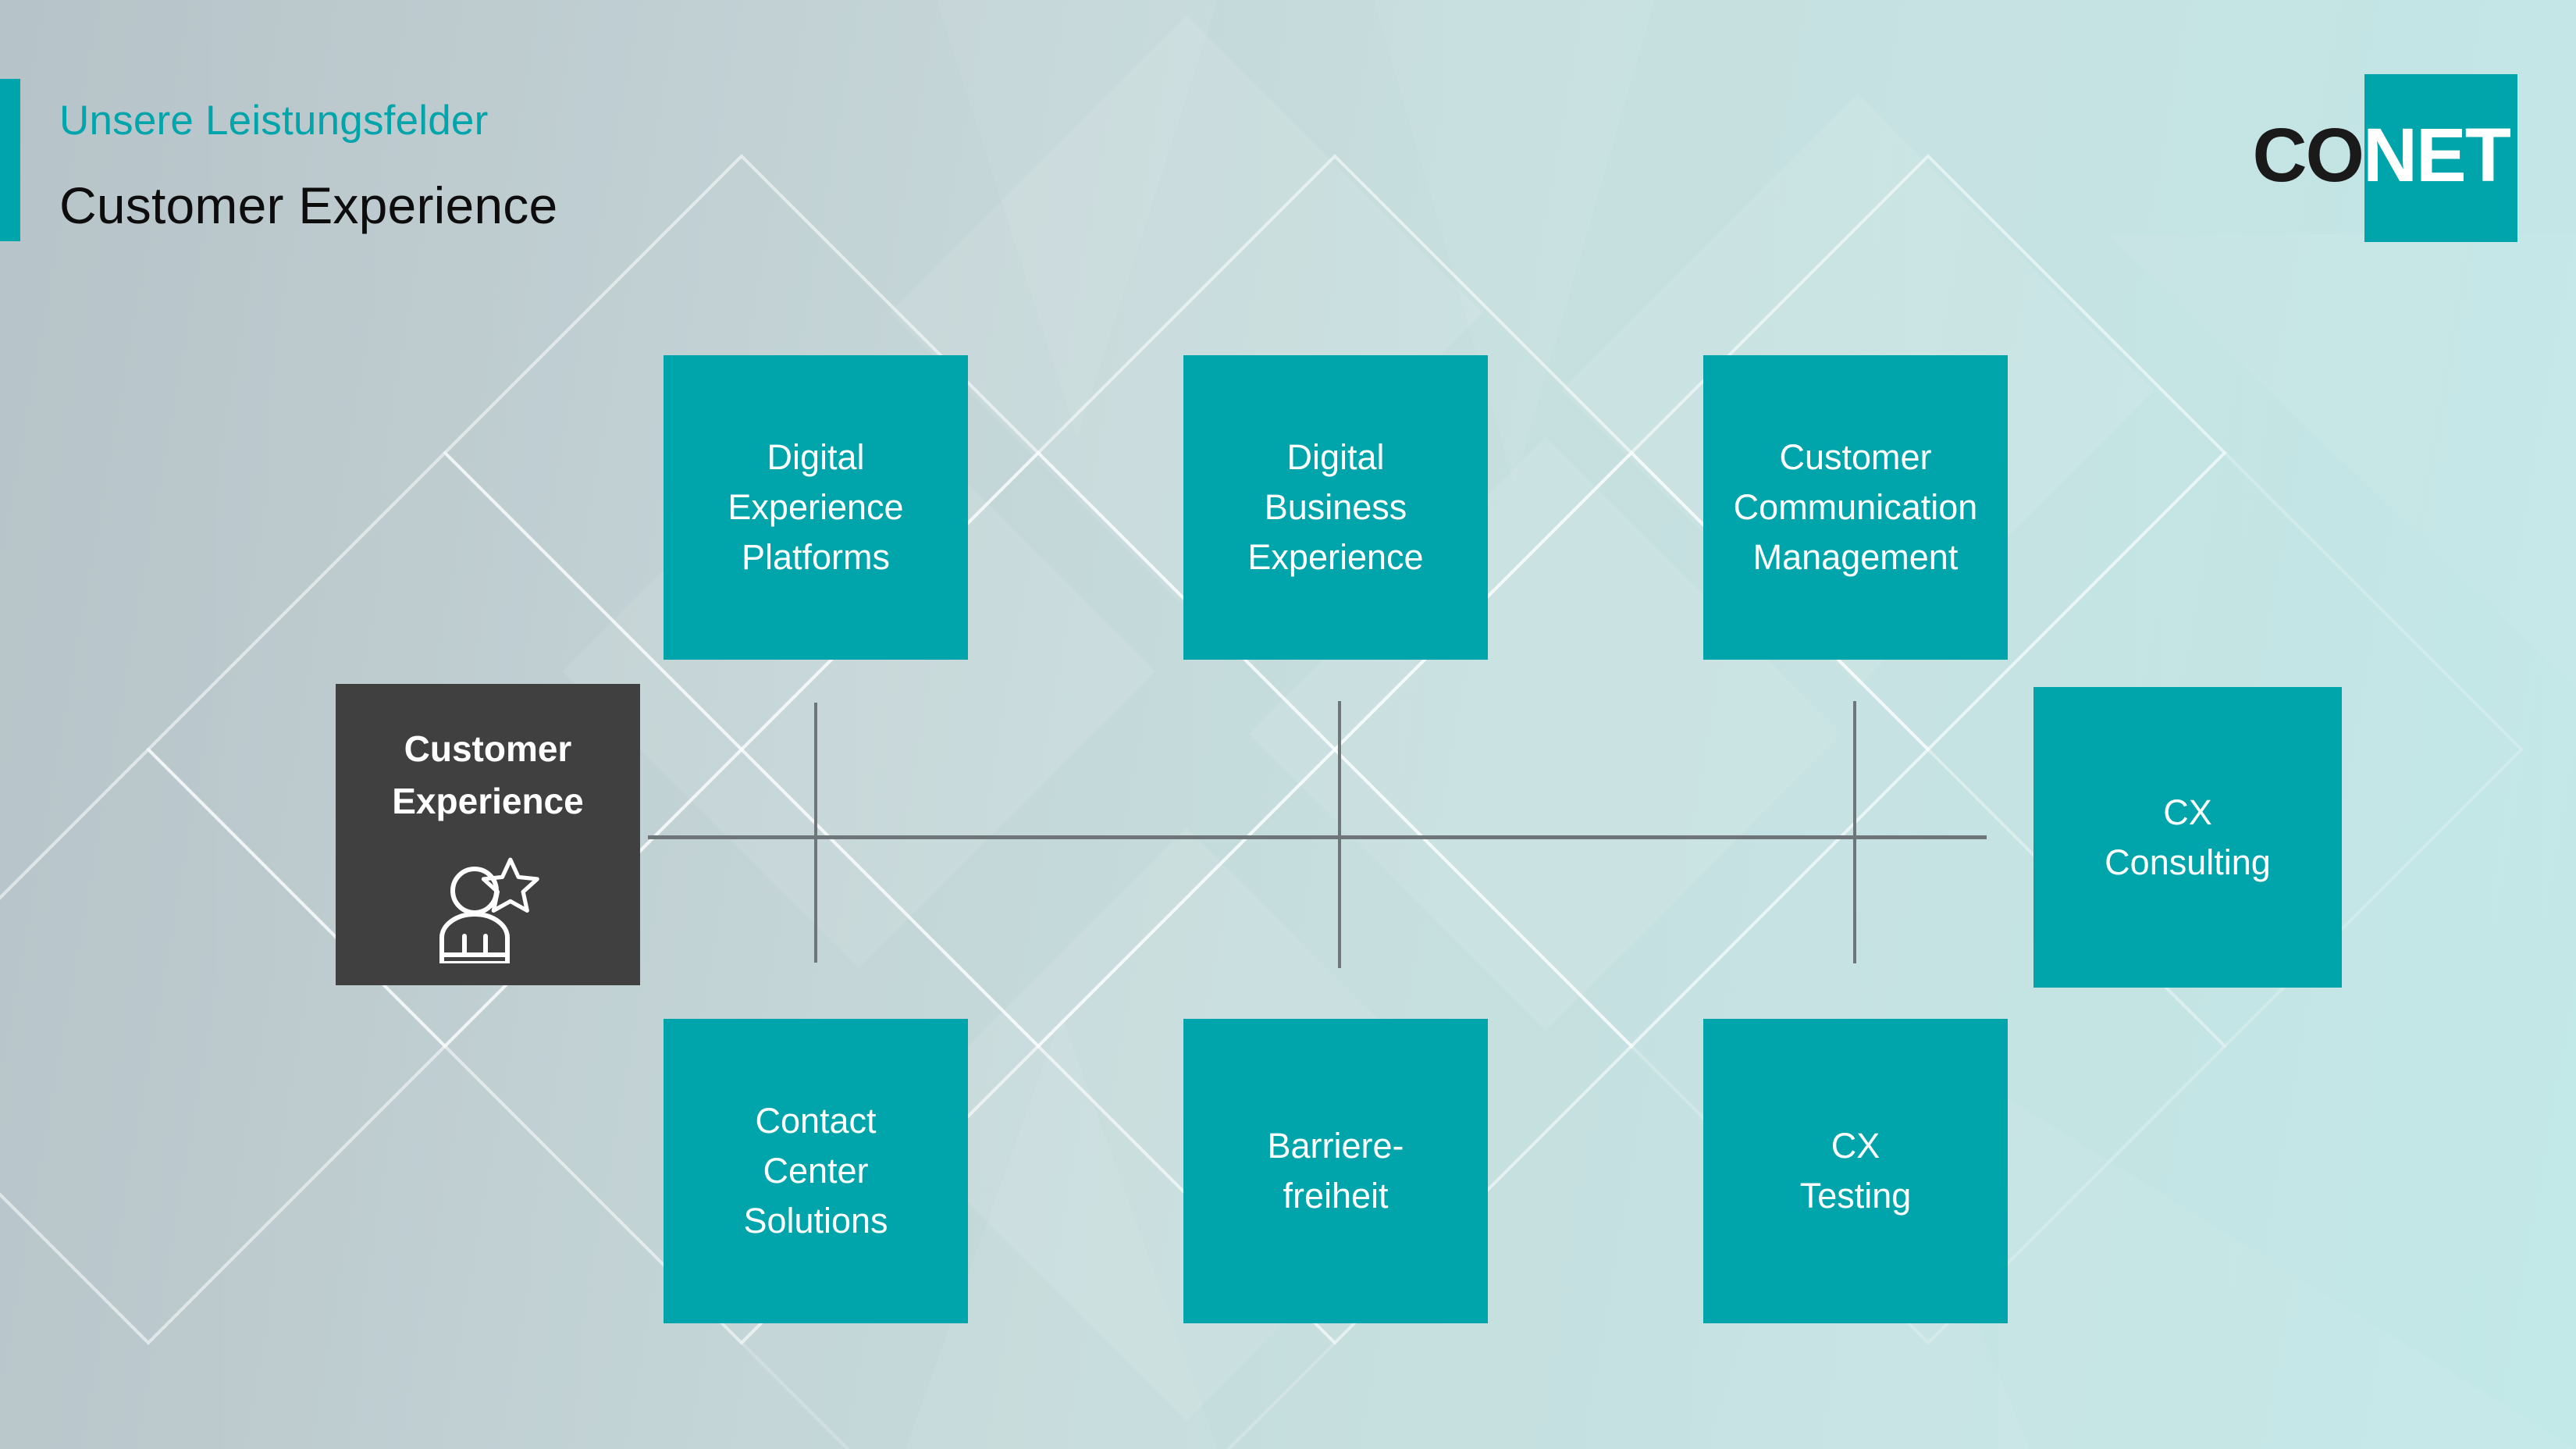 Image resolution: width=2576 pixels, height=1449 pixels. Describe the element at coordinates (2308, 155) in the screenshot. I see `logo-text-co: CO` at that location.